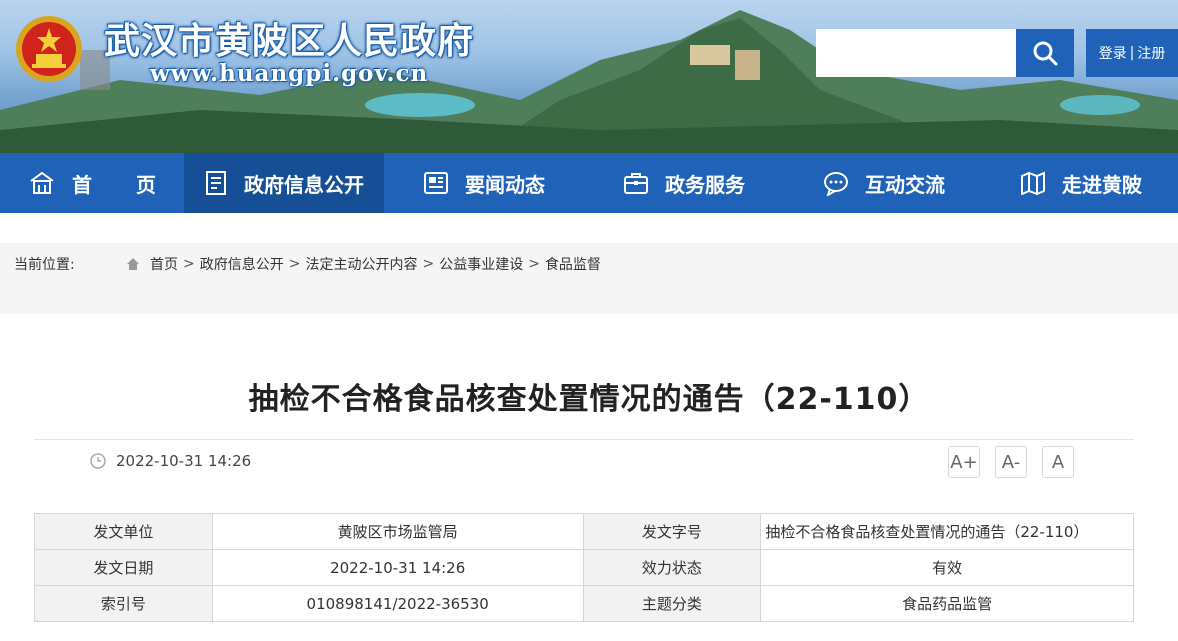  Describe the element at coordinates (49, 49) in the screenshot. I see `national-emblem` at that location.